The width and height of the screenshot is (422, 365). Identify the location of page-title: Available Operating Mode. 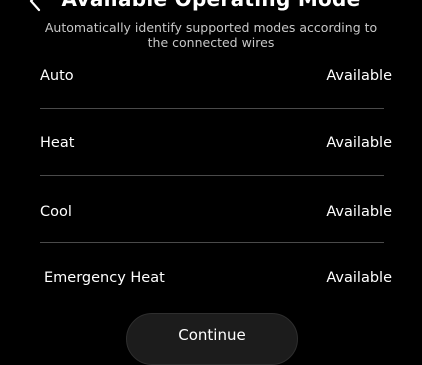
(211, 5).